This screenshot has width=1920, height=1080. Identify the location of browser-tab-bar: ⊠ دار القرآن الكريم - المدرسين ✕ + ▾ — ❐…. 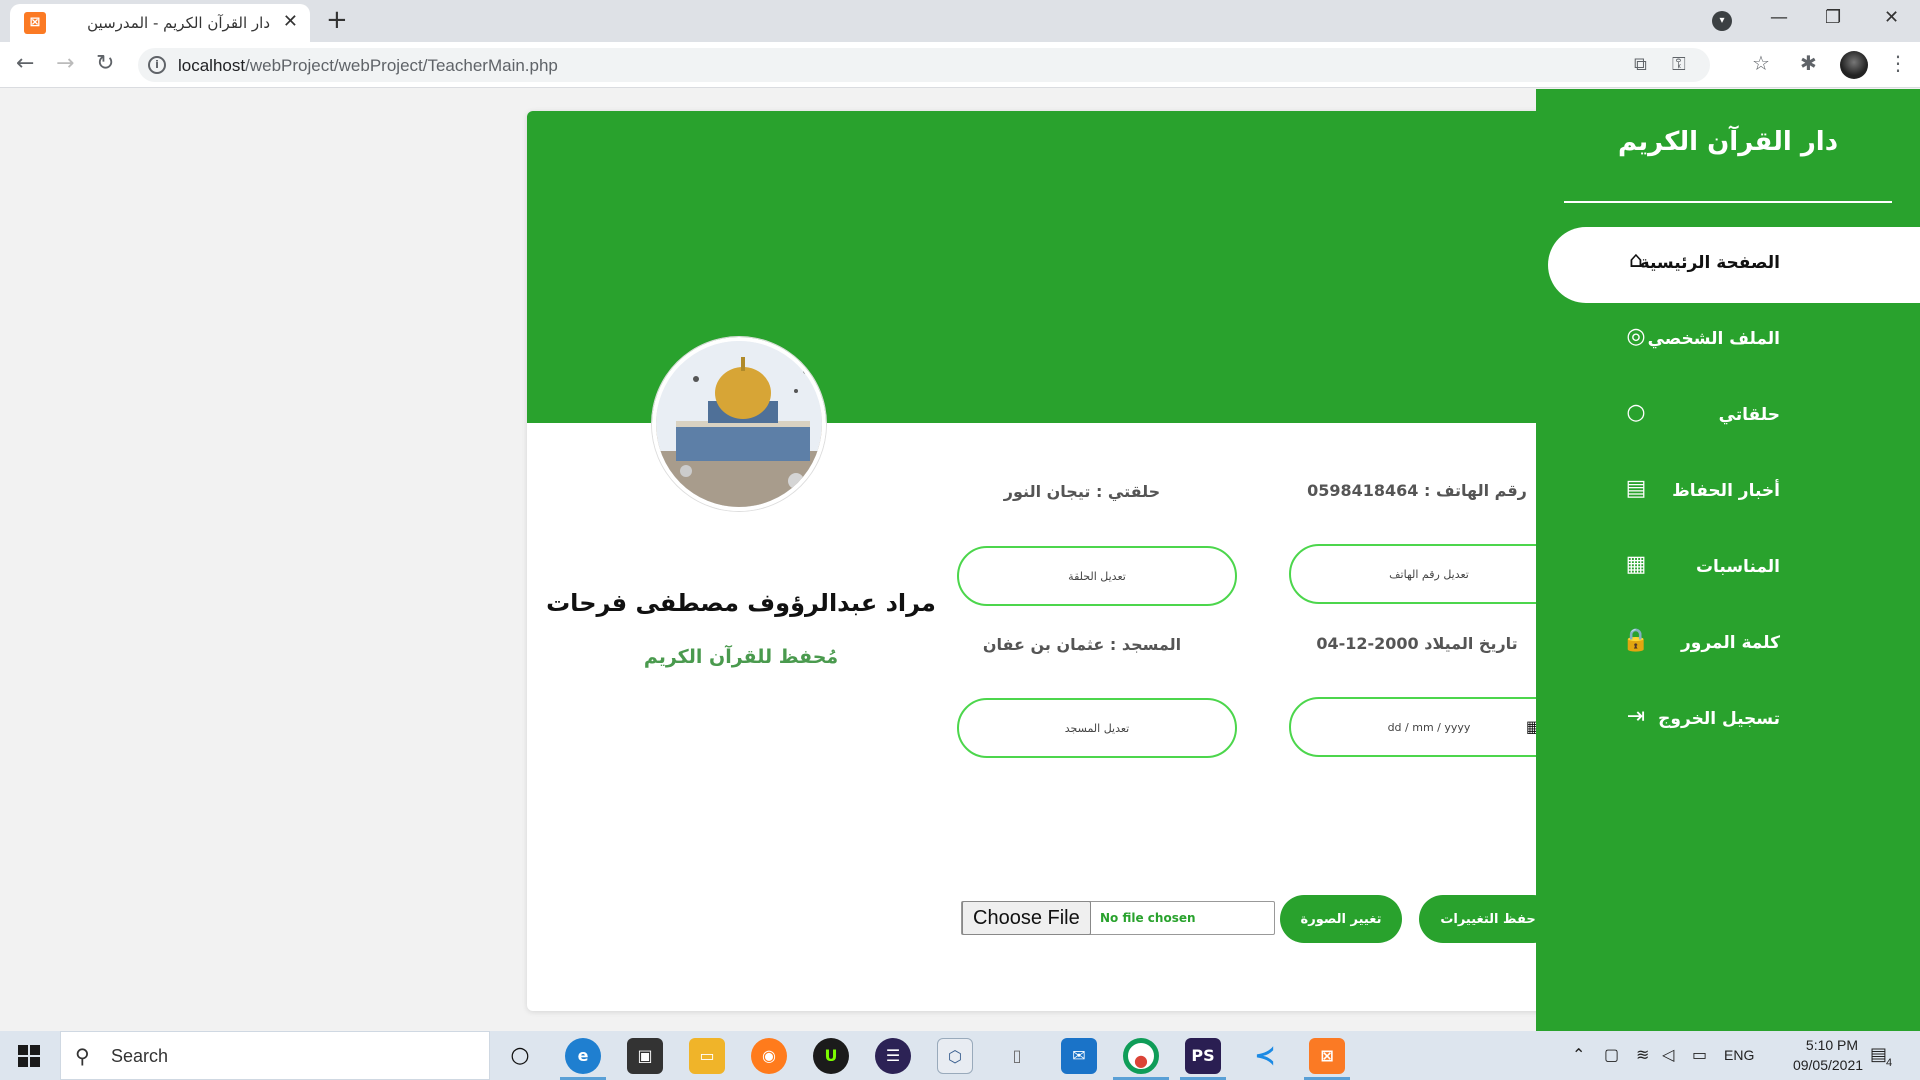
(960, 21).